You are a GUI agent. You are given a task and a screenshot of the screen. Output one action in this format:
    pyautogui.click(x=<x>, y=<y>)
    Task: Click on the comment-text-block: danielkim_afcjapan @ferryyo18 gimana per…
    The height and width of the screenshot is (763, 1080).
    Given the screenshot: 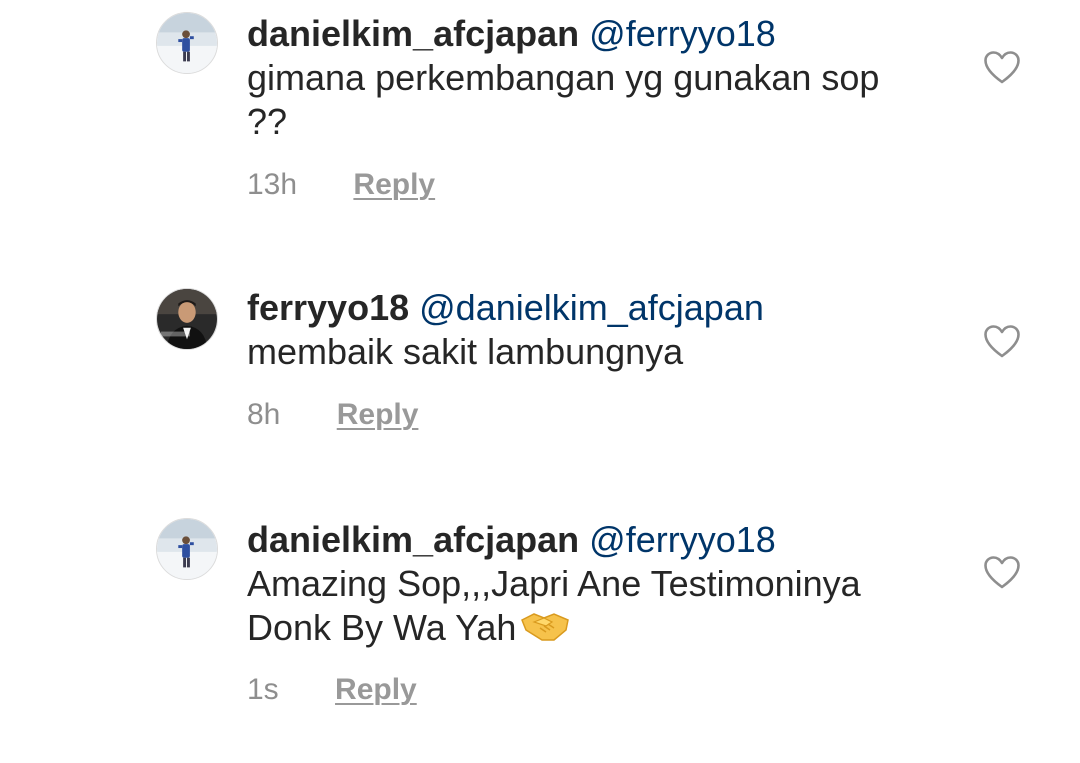 What is the action you would take?
    pyautogui.click(x=597, y=78)
    